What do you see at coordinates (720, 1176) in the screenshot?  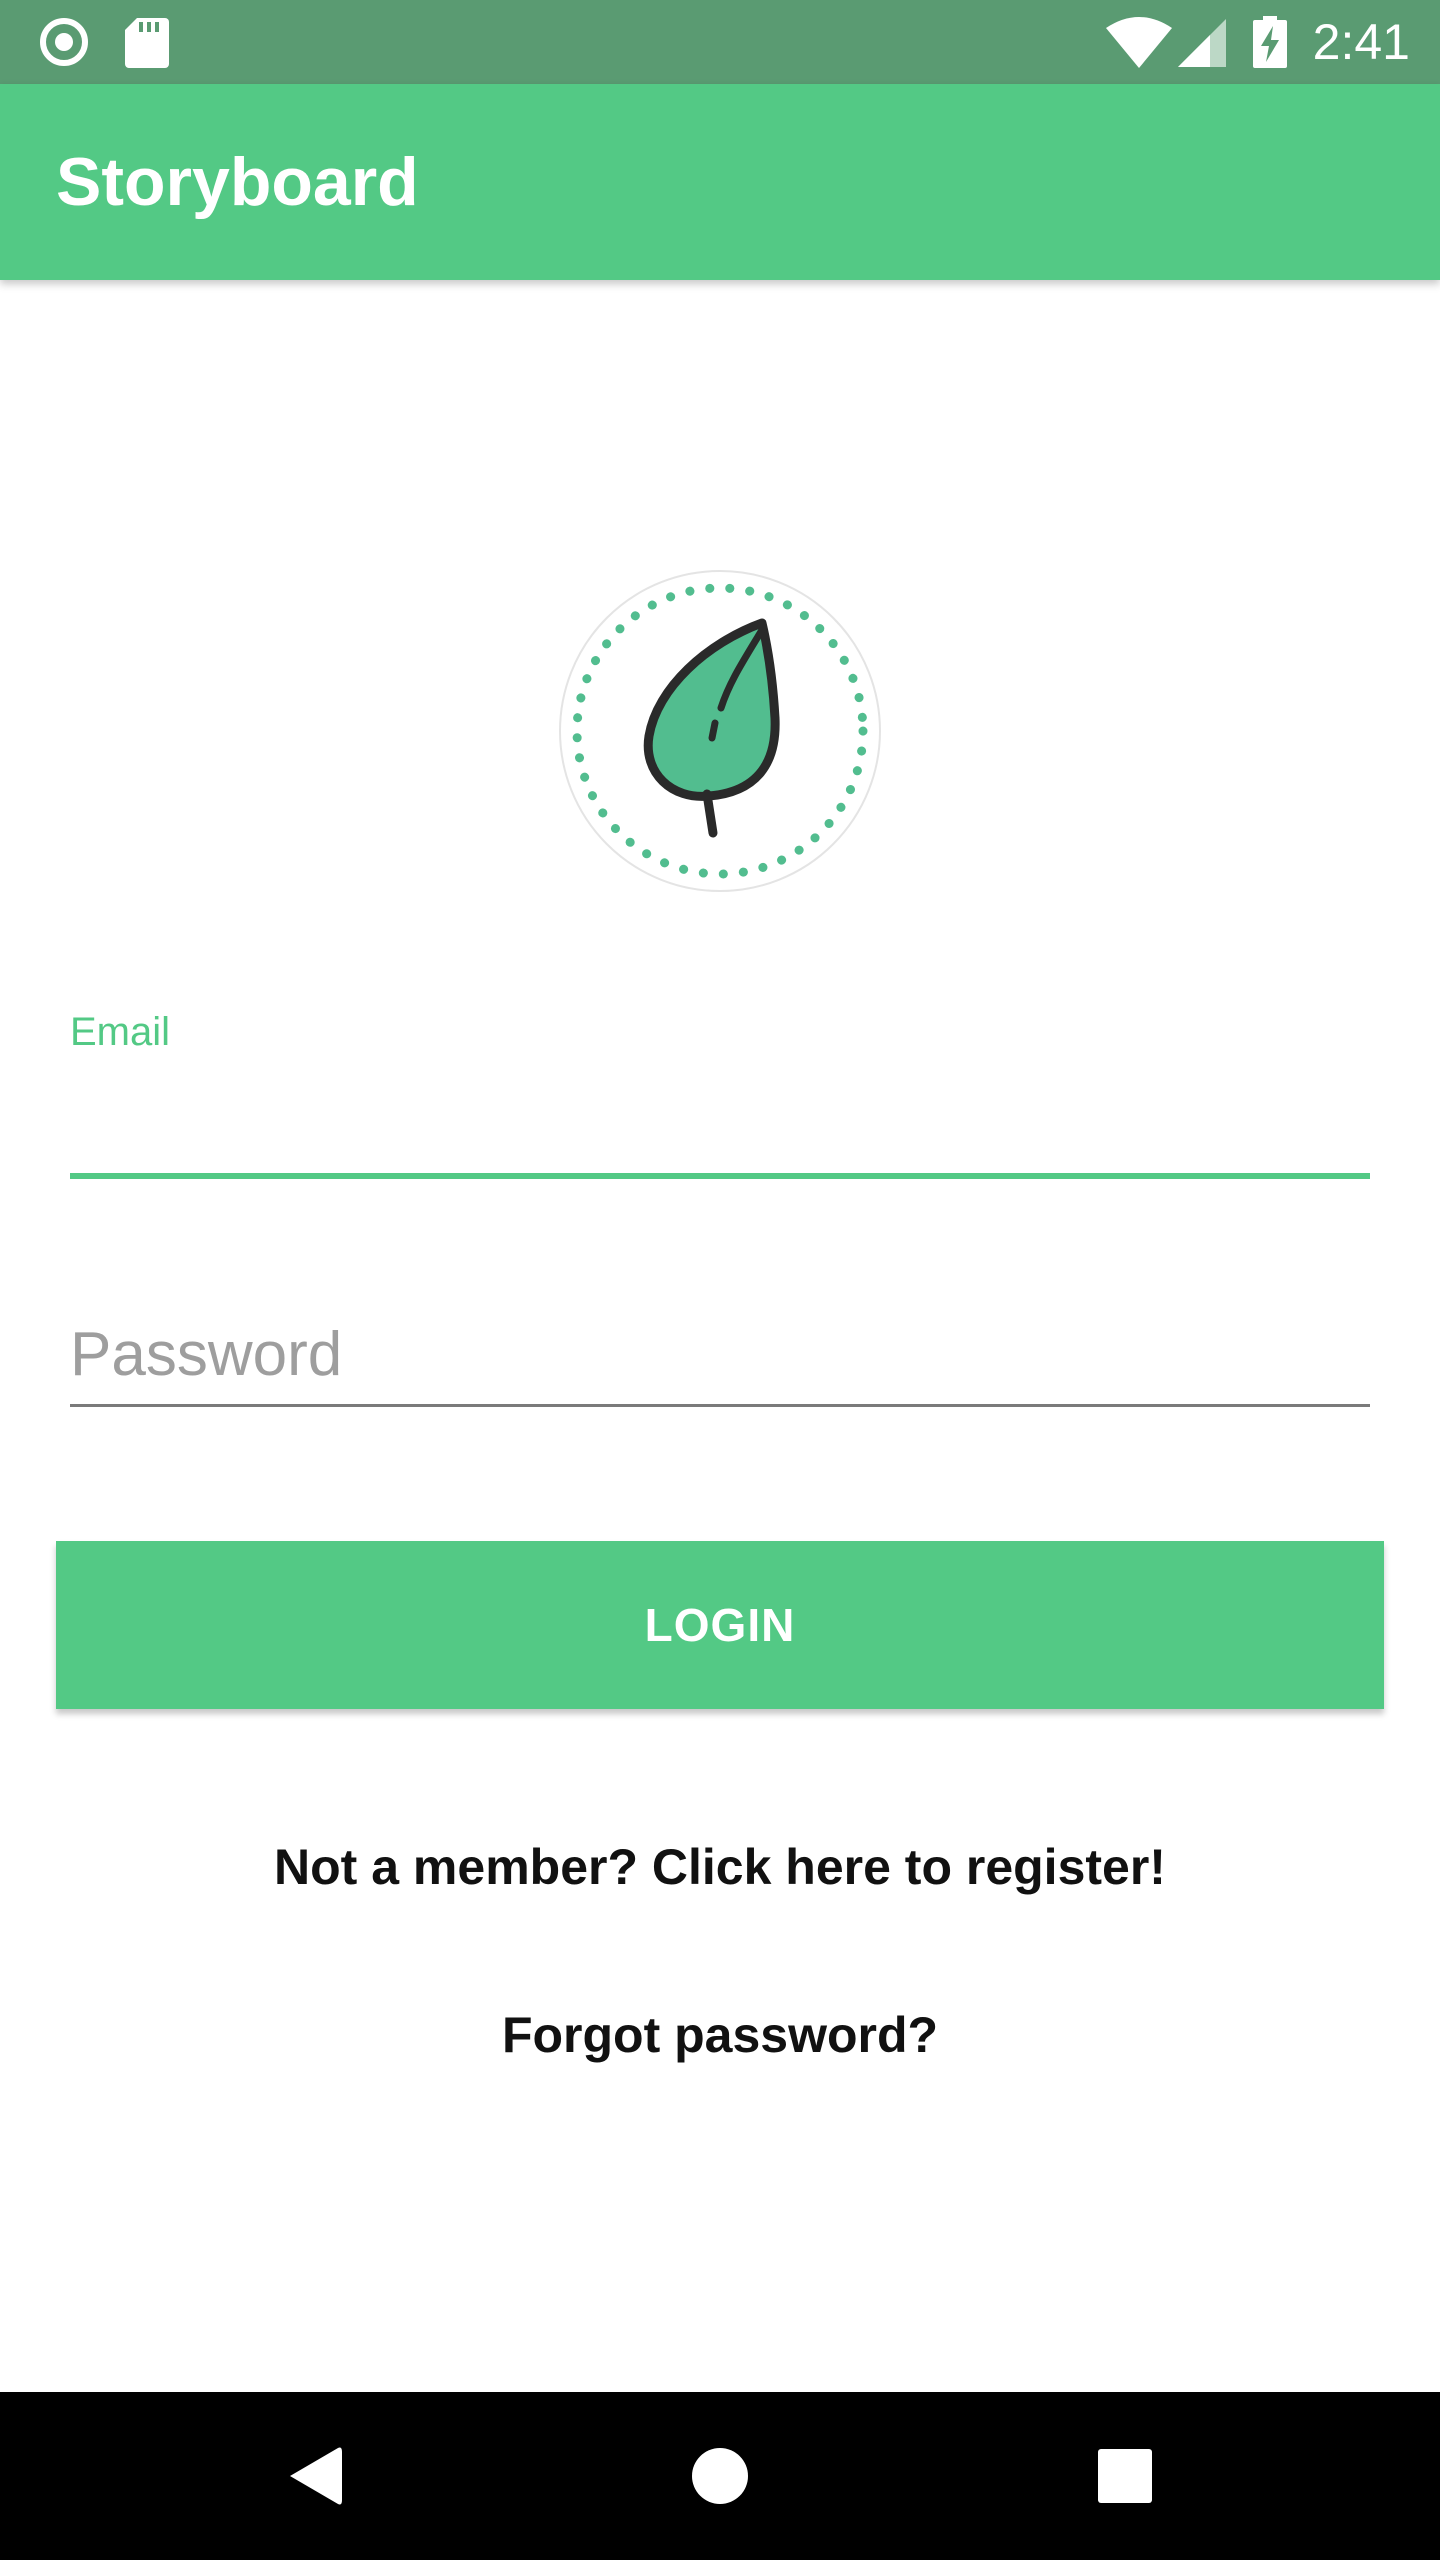 I see `email-underline` at bounding box center [720, 1176].